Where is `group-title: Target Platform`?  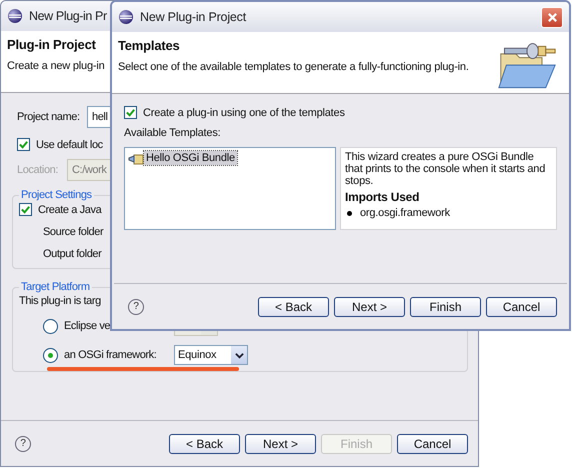 group-title: Target Platform is located at coordinates (55, 287).